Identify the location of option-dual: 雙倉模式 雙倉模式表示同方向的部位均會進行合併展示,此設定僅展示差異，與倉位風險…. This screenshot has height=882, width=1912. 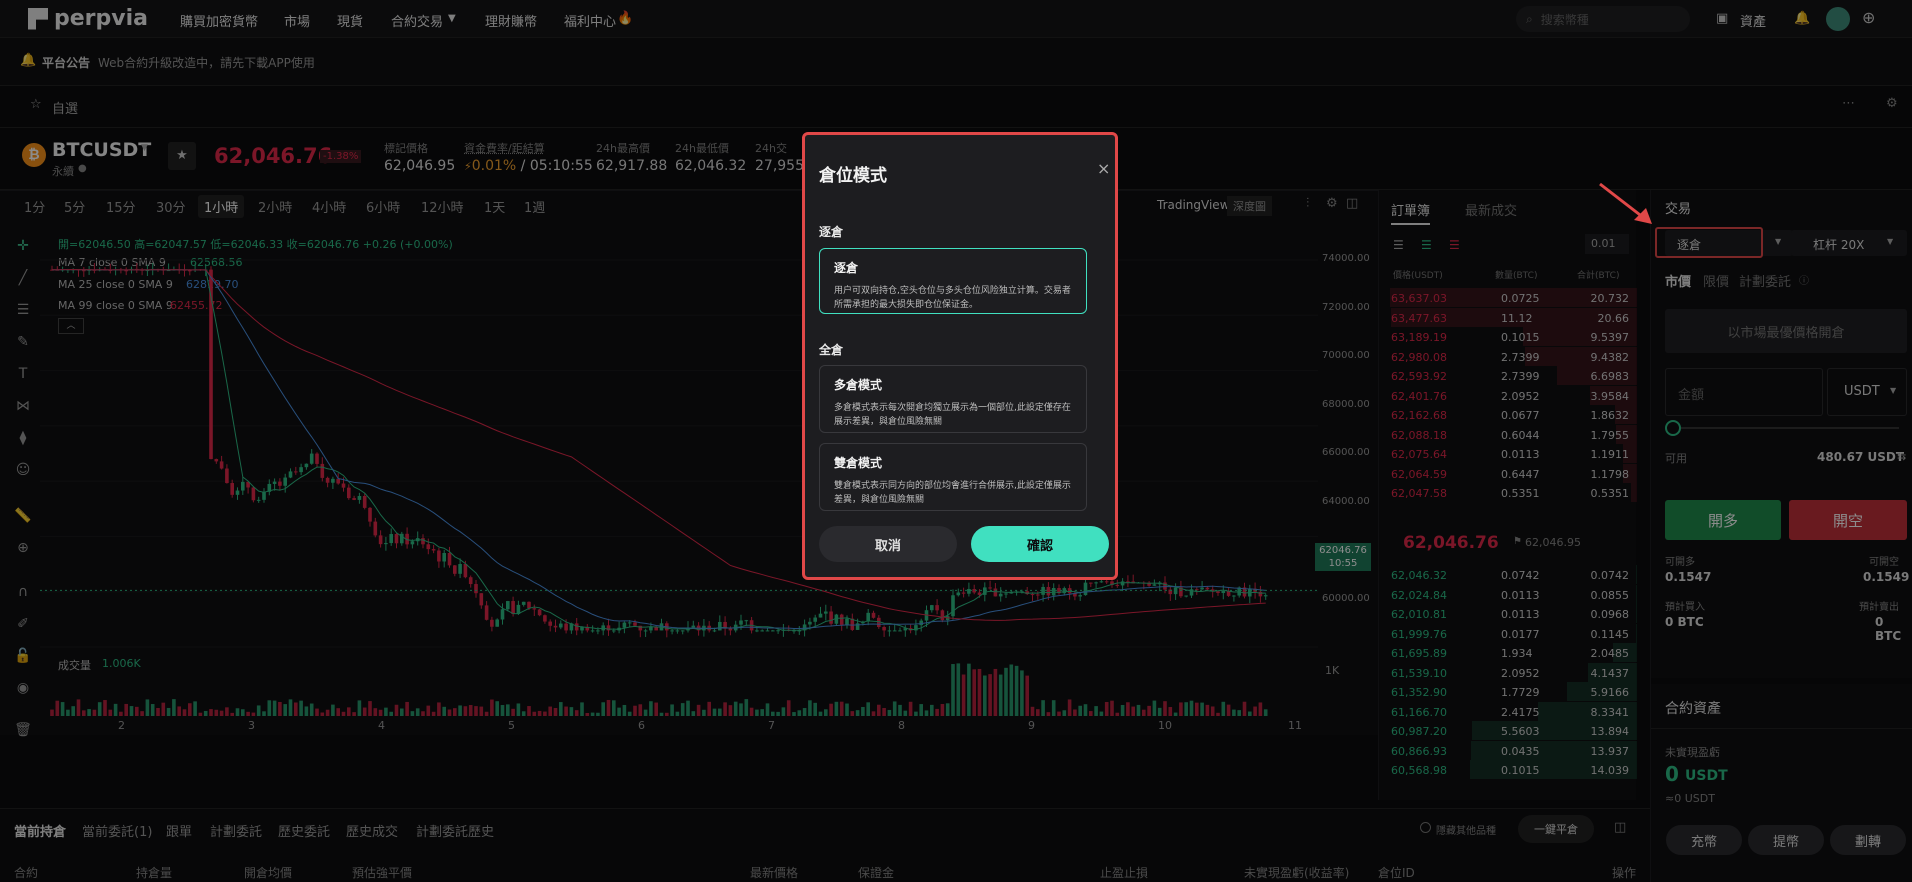
(953, 477).